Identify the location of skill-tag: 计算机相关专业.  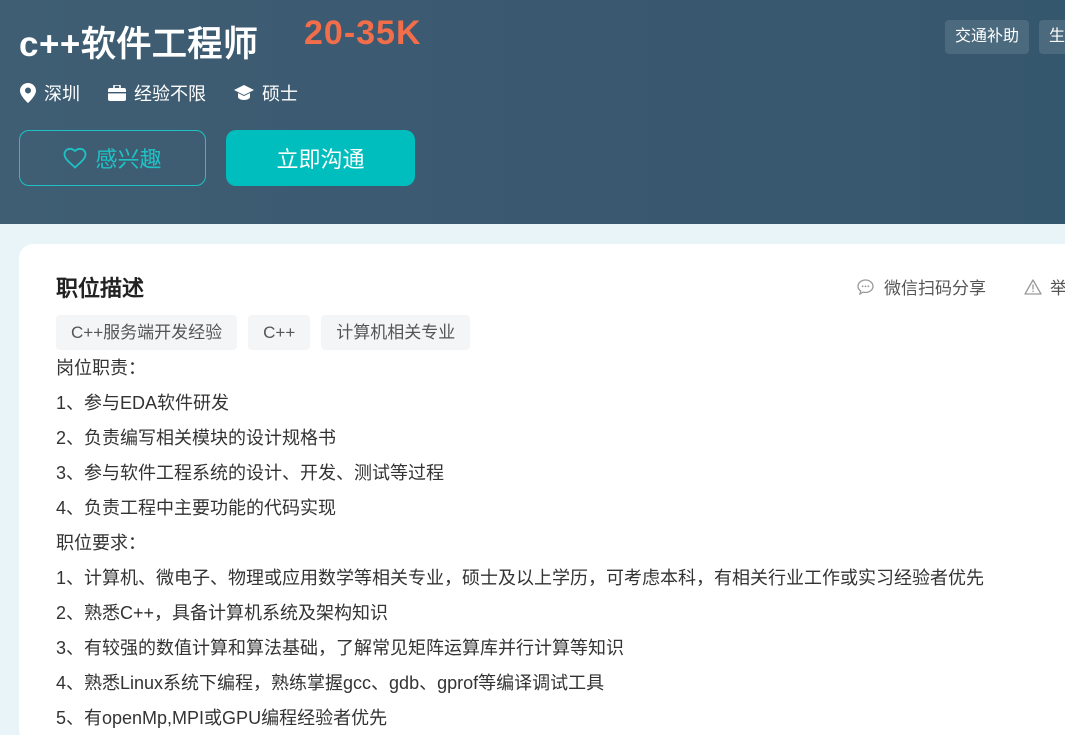
(396, 332).